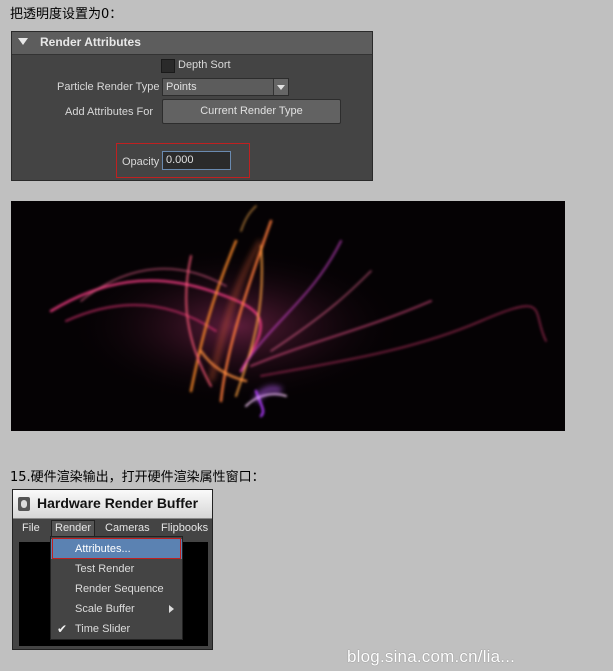  What do you see at coordinates (171, 609) in the screenshot?
I see `submenu-arrow-icon` at bounding box center [171, 609].